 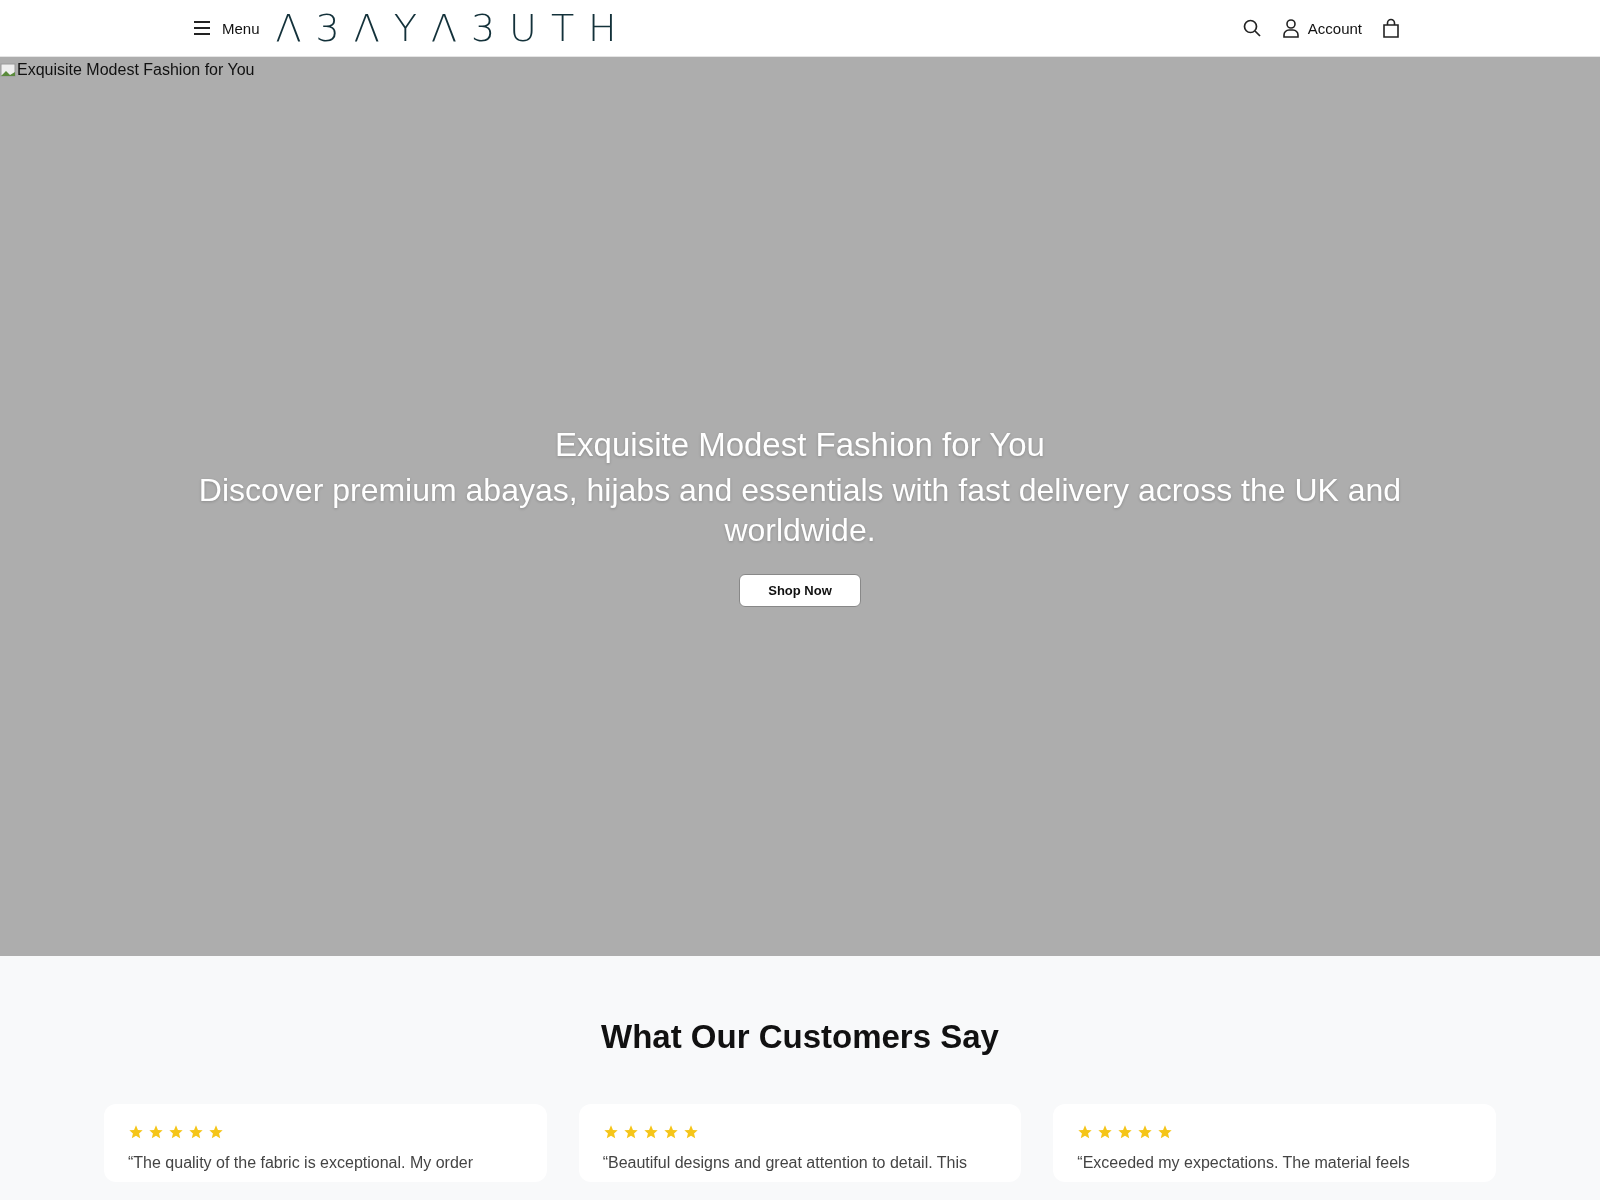 What do you see at coordinates (800, 590) in the screenshot?
I see `shop-now-button: Shop Now` at bounding box center [800, 590].